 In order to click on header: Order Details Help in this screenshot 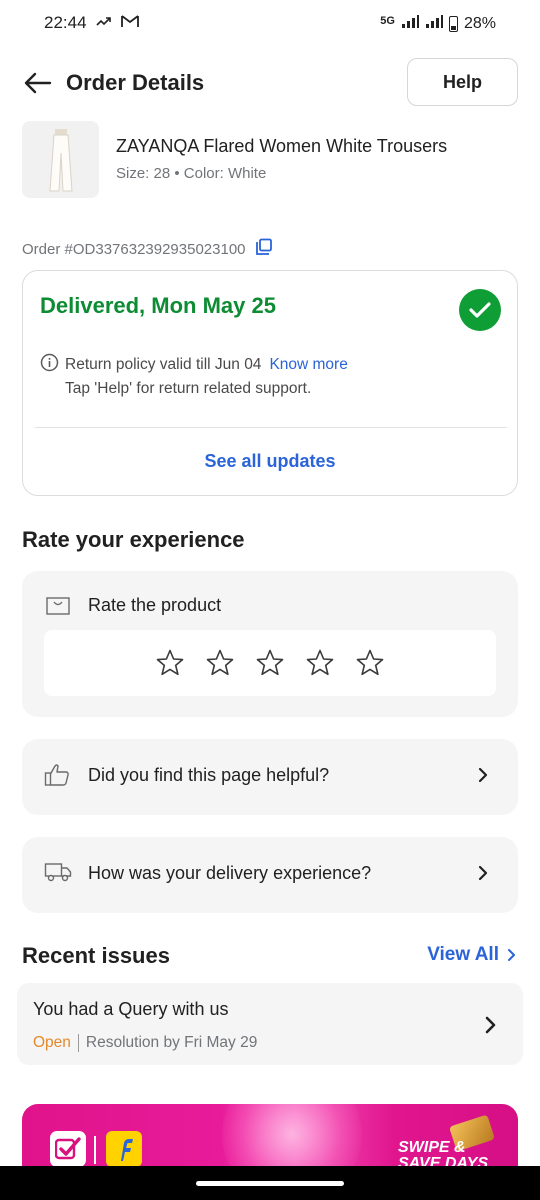, I will do `click(270, 83)`.